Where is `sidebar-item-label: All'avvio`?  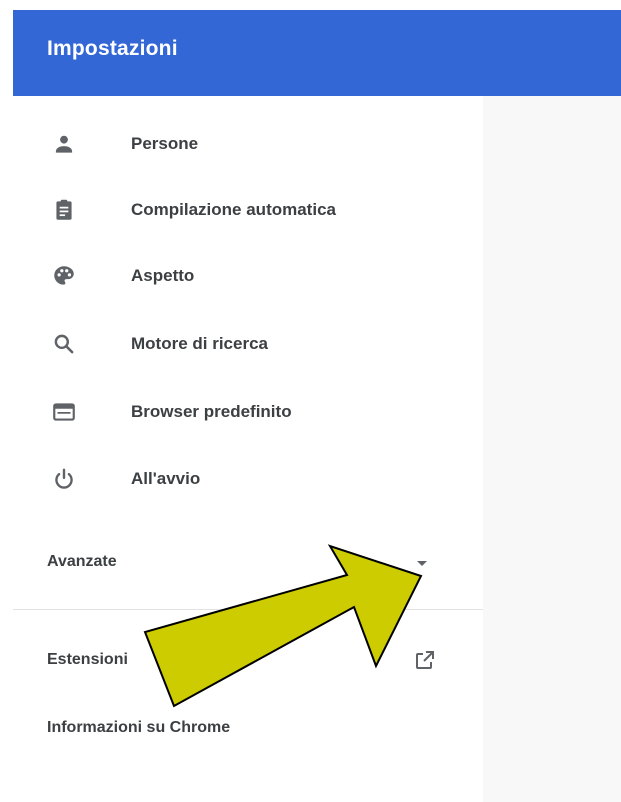
sidebar-item-label: All'avvio is located at coordinates (166, 478).